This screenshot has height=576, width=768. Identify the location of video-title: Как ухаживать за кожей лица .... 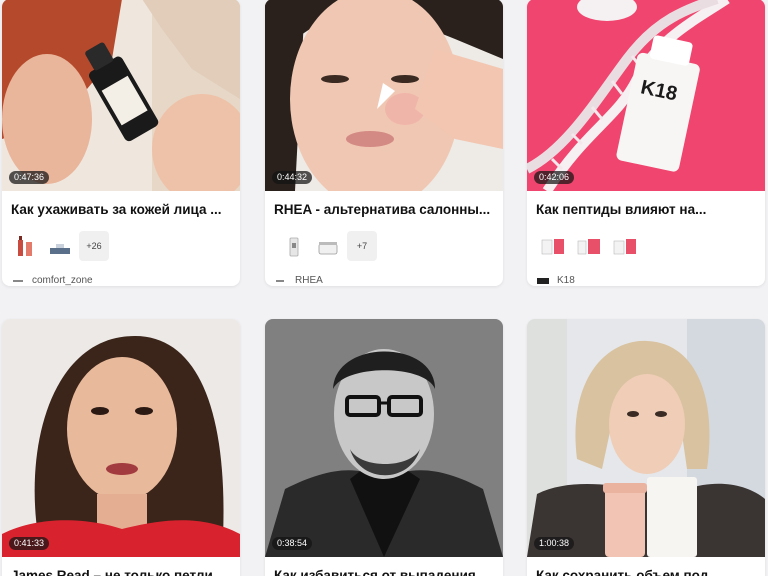
(121, 205).